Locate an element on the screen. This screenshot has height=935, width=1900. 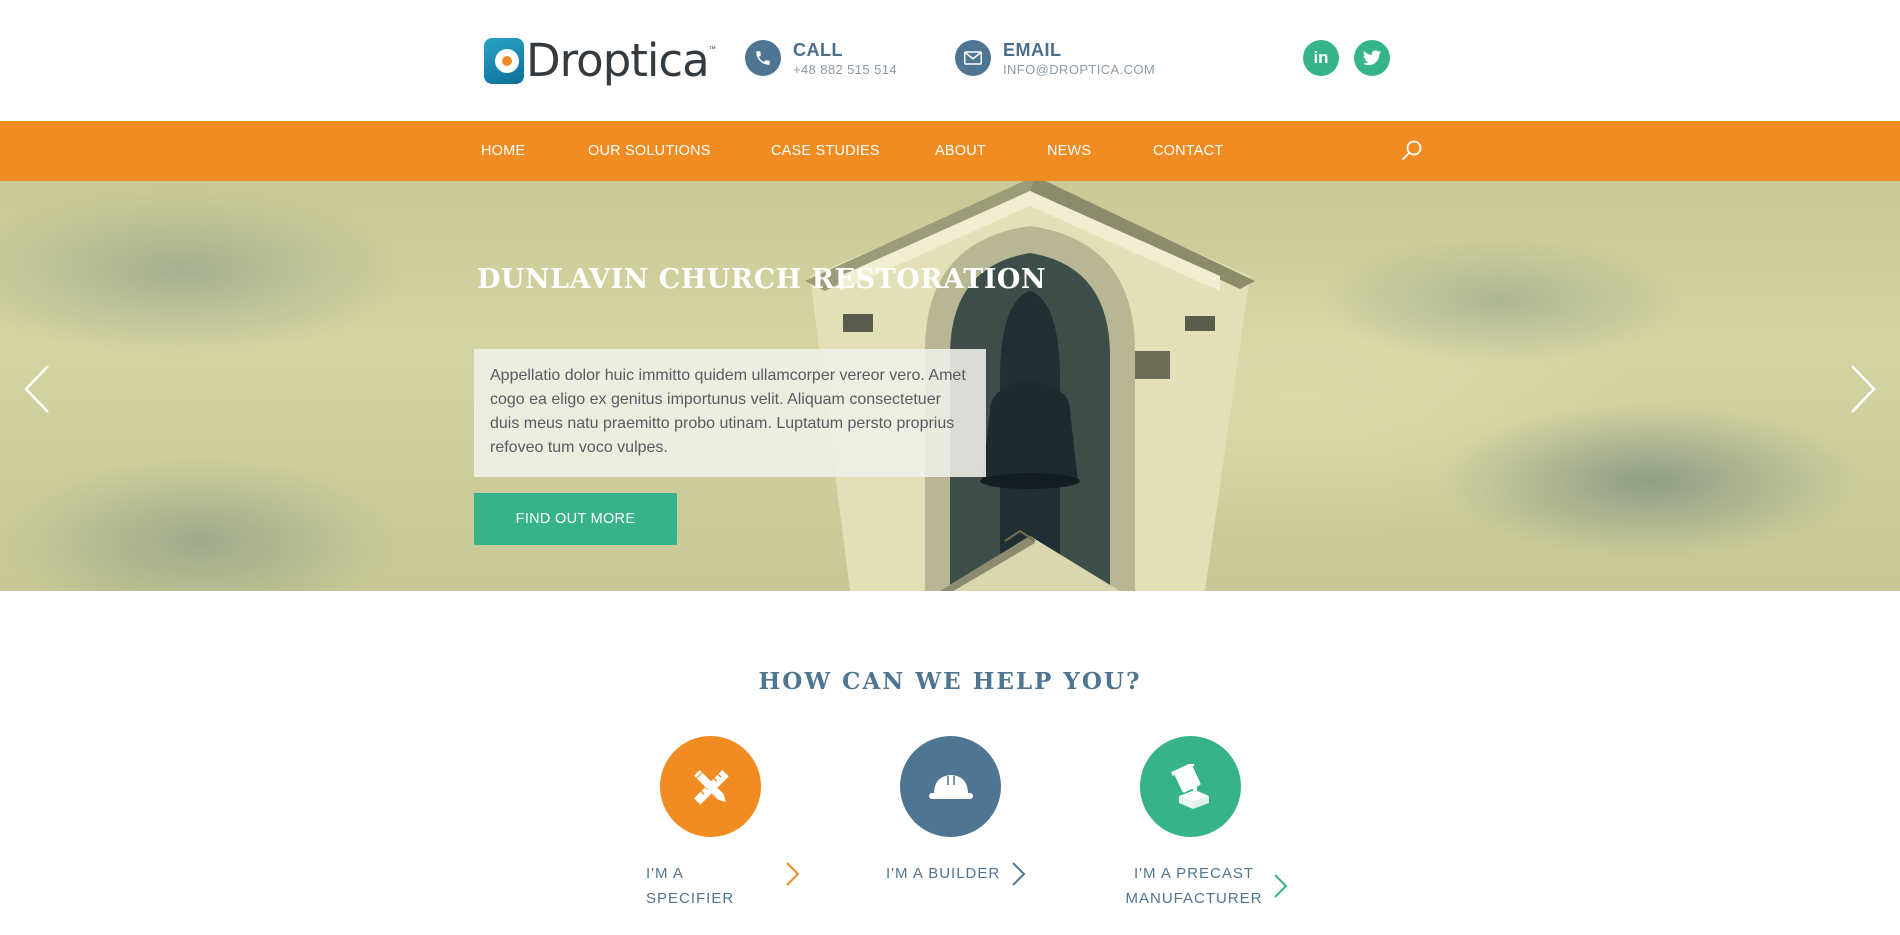
find-out-more-button: FIND OUT MORE is located at coordinates (575, 519).